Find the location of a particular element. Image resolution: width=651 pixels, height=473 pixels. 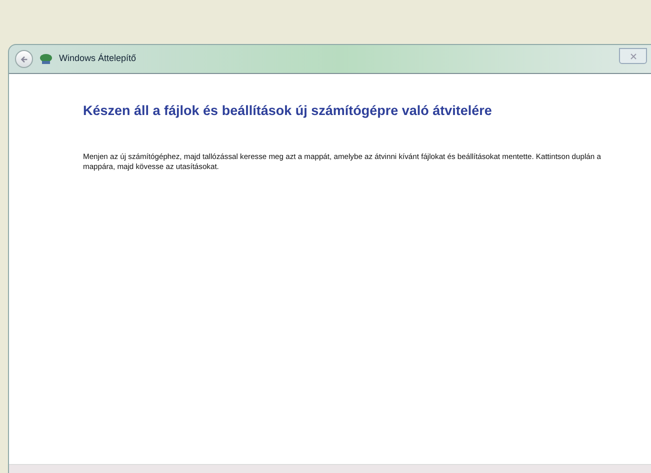

back-button is located at coordinates (24, 59).